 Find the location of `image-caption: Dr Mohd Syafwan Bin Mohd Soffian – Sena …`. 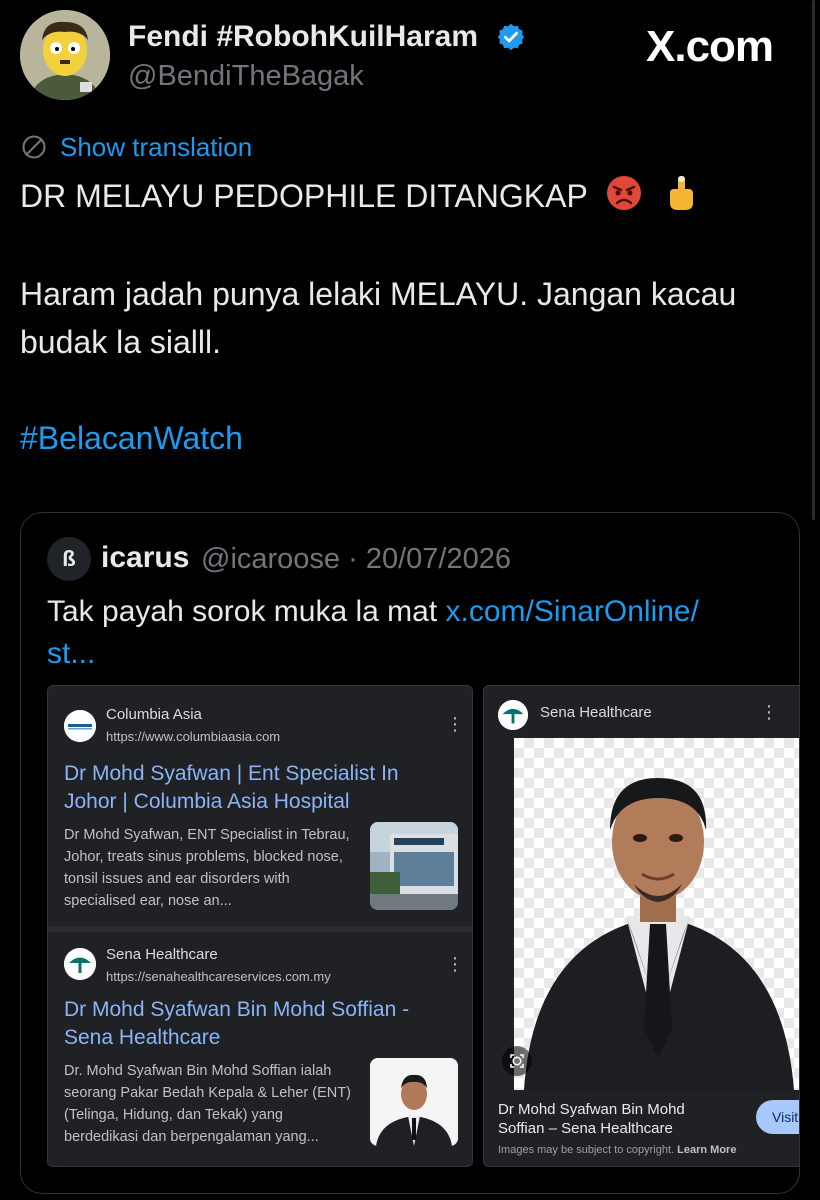

image-caption: Dr Mohd Syafwan Bin Mohd Soffian – Sena … is located at coordinates (608, 1119).